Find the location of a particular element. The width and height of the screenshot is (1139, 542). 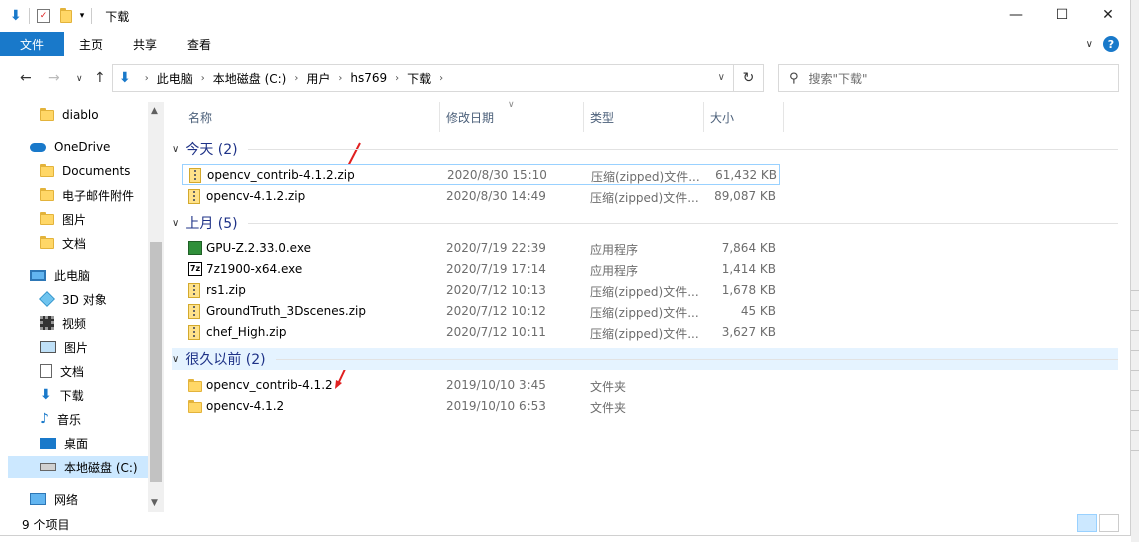

file-date: 2019/10/10 3:45 is located at coordinates (496, 385).